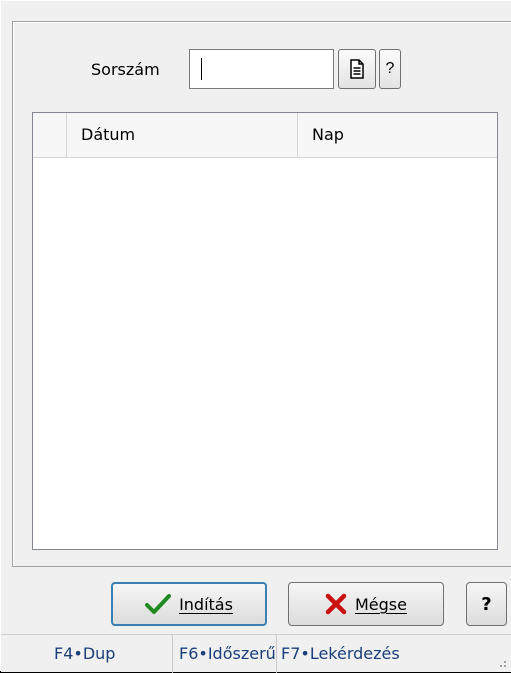 This screenshot has width=511, height=673. Describe the element at coordinates (397, 135) in the screenshot. I see `column-header-nap: Nap` at that location.